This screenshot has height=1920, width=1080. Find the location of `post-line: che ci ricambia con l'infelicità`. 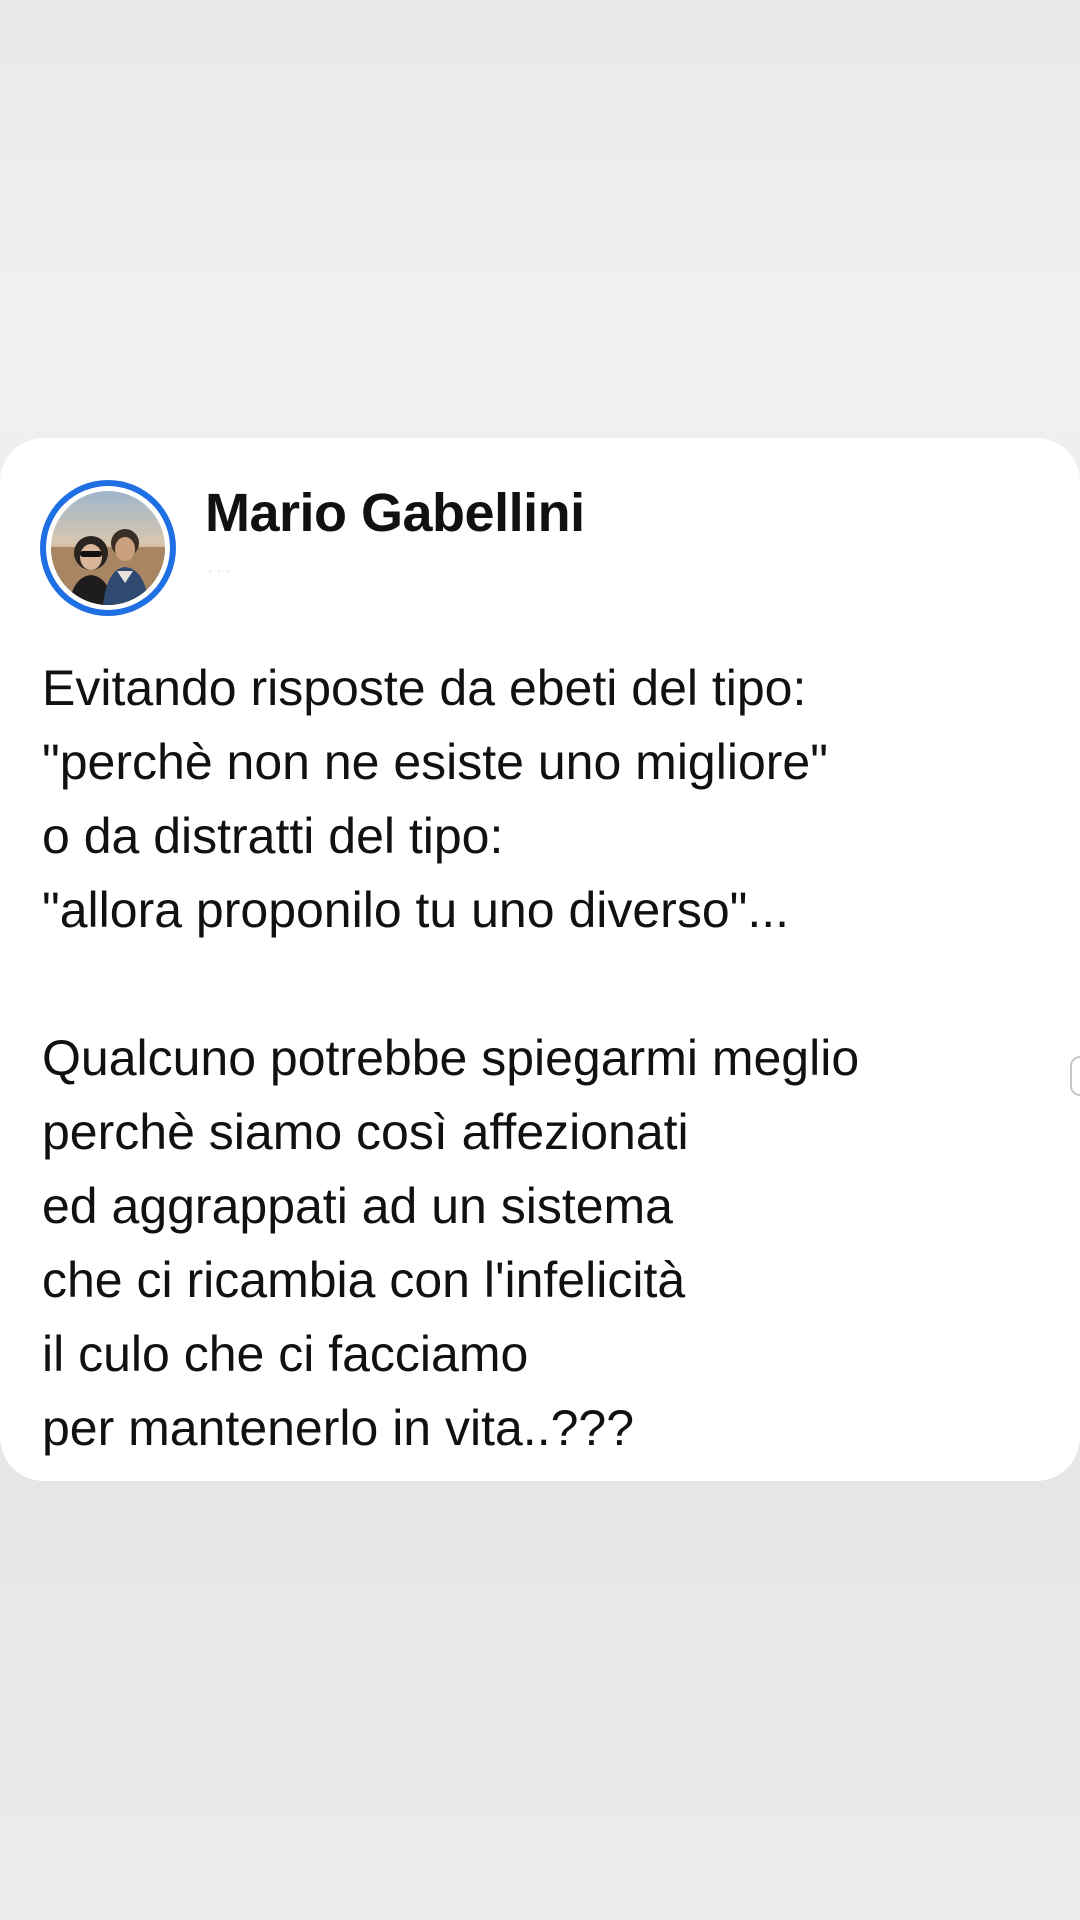

post-line: che ci ricambia con l'infelicità is located at coordinates (364, 1280).